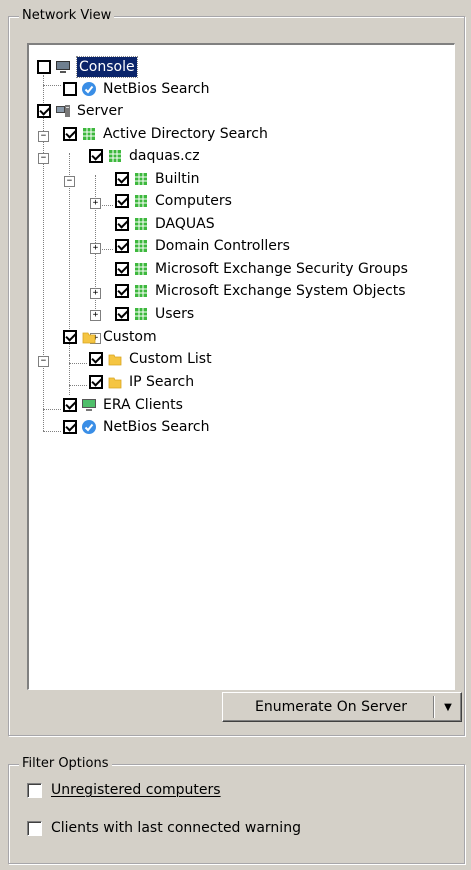 The height and width of the screenshot is (870, 471). I want to click on tree-label: Microsoft Exchange Security Groups, so click(281, 269).